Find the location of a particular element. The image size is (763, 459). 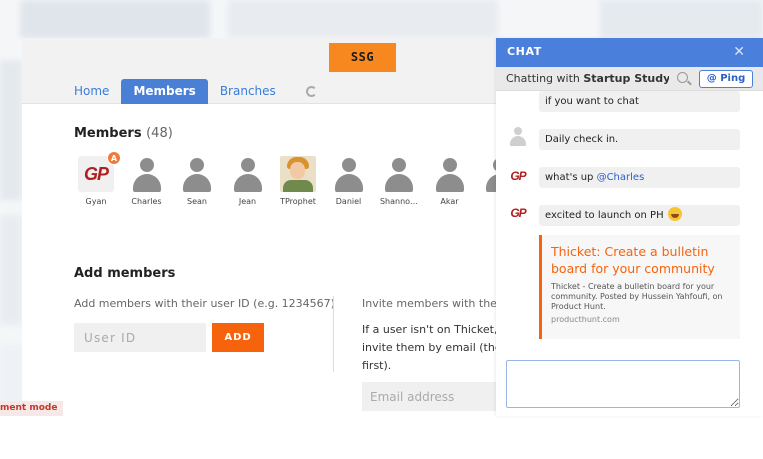

message-text: excited to launch on PH is located at coordinates (604, 215).